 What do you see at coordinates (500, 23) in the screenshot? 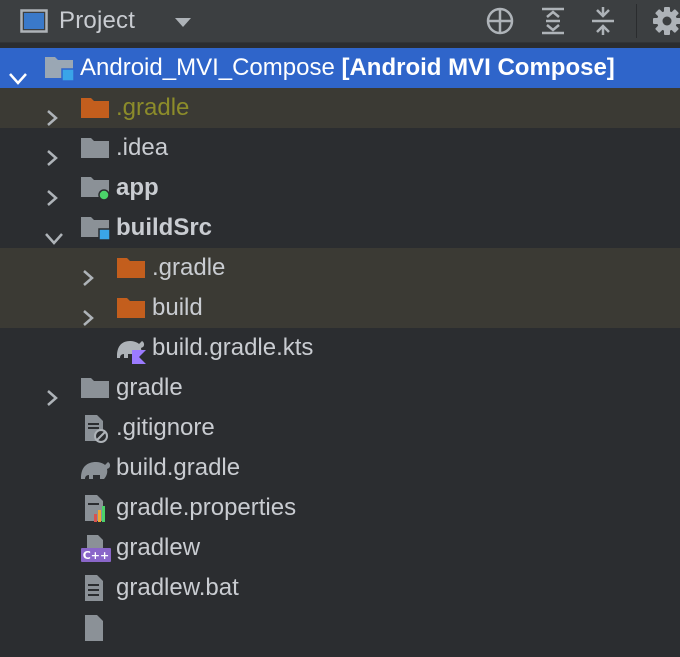
I see `crosshair-icon` at bounding box center [500, 23].